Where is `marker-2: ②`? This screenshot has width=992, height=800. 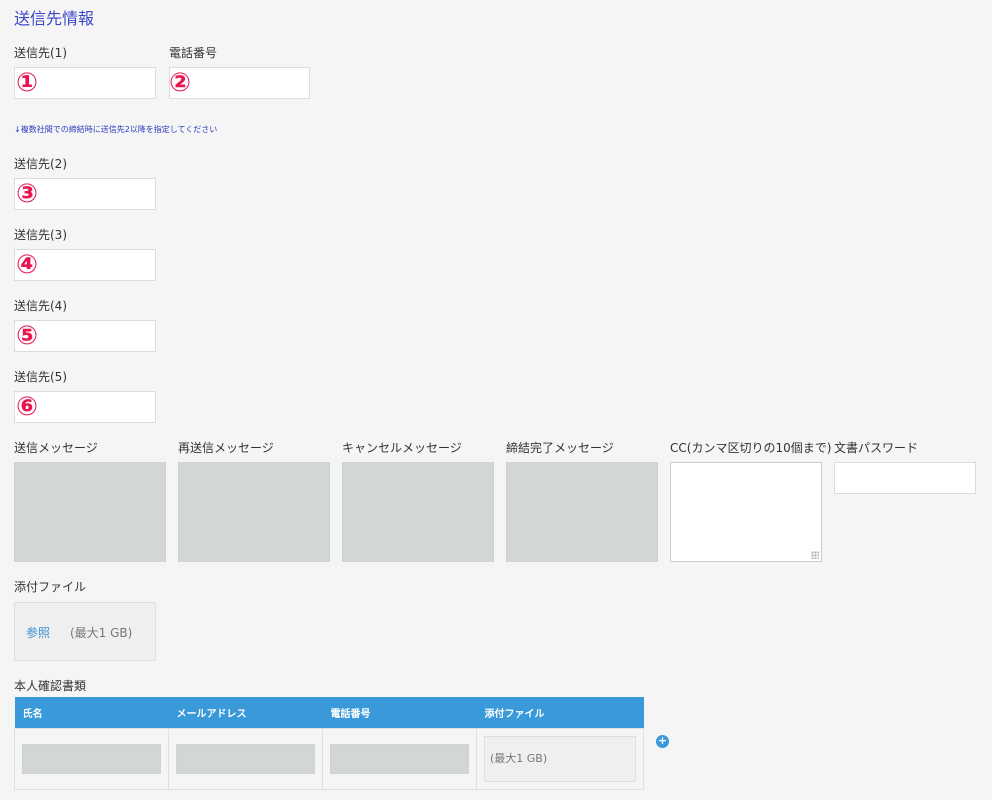
marker-2: ② is located at coordinates (180, 83).